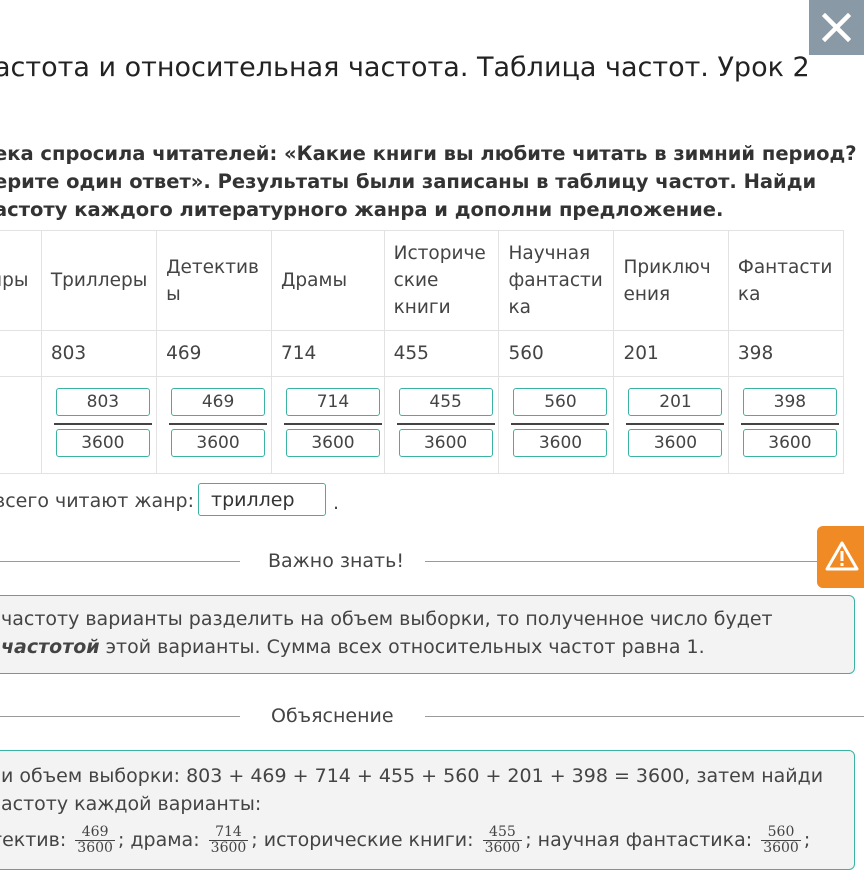  Describe the element at coordinates (671, 280) in the screenshot. I see `header-cell: Приключ ения` at that location.